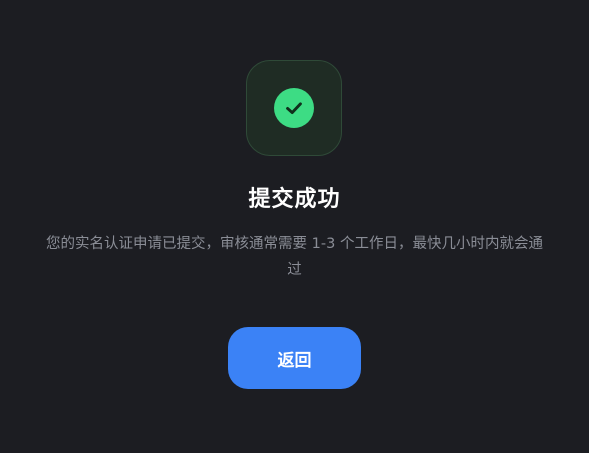 This screenshot has height=453, width=589. I want to click on checkmark-icon, so click(294, 108).